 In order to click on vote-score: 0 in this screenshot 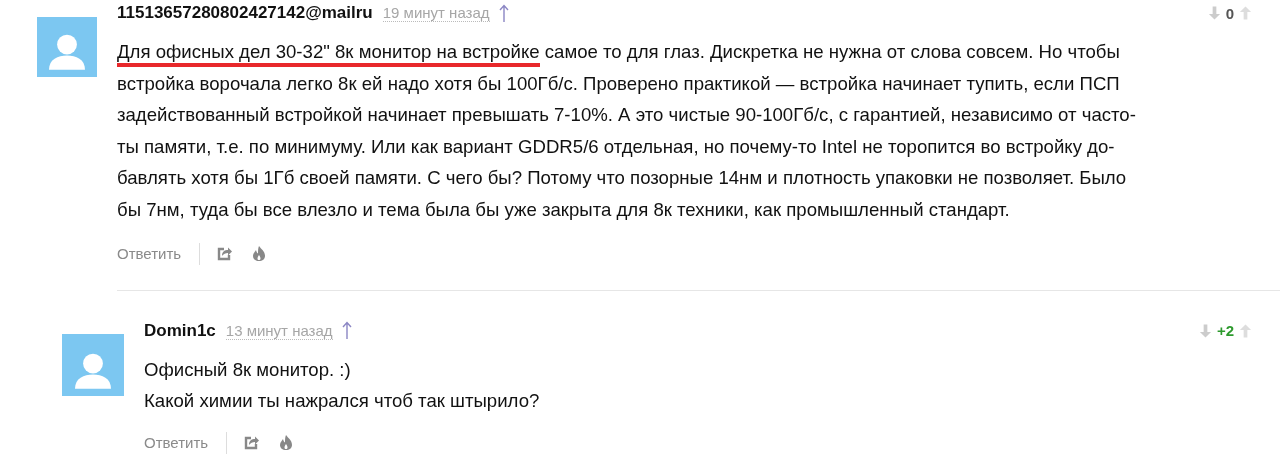, I will do `click(1229, 13)`.